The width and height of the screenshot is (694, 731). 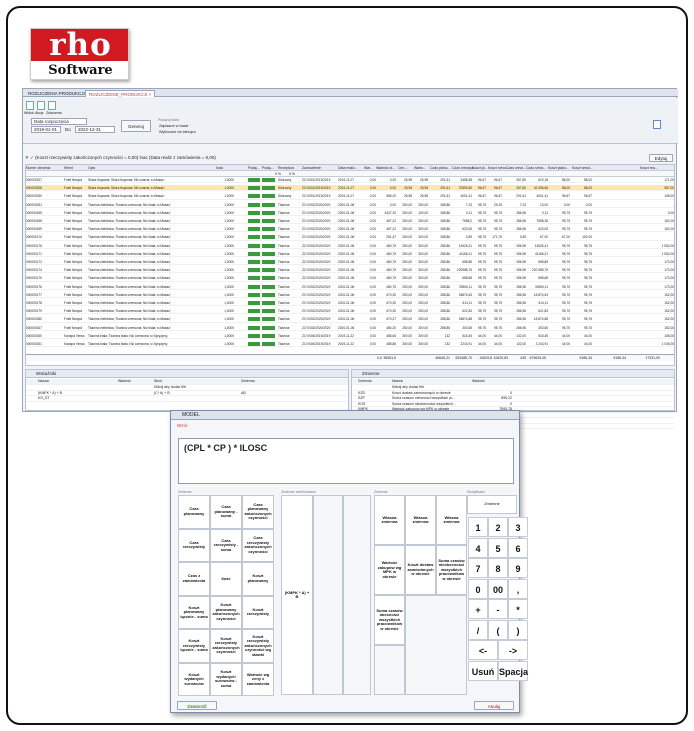 What do you see at coordinates (258, 512) in the screenshot?
I see `variable-button: Czas planowany zakończonych czynności` at bounding box center [258, 512].